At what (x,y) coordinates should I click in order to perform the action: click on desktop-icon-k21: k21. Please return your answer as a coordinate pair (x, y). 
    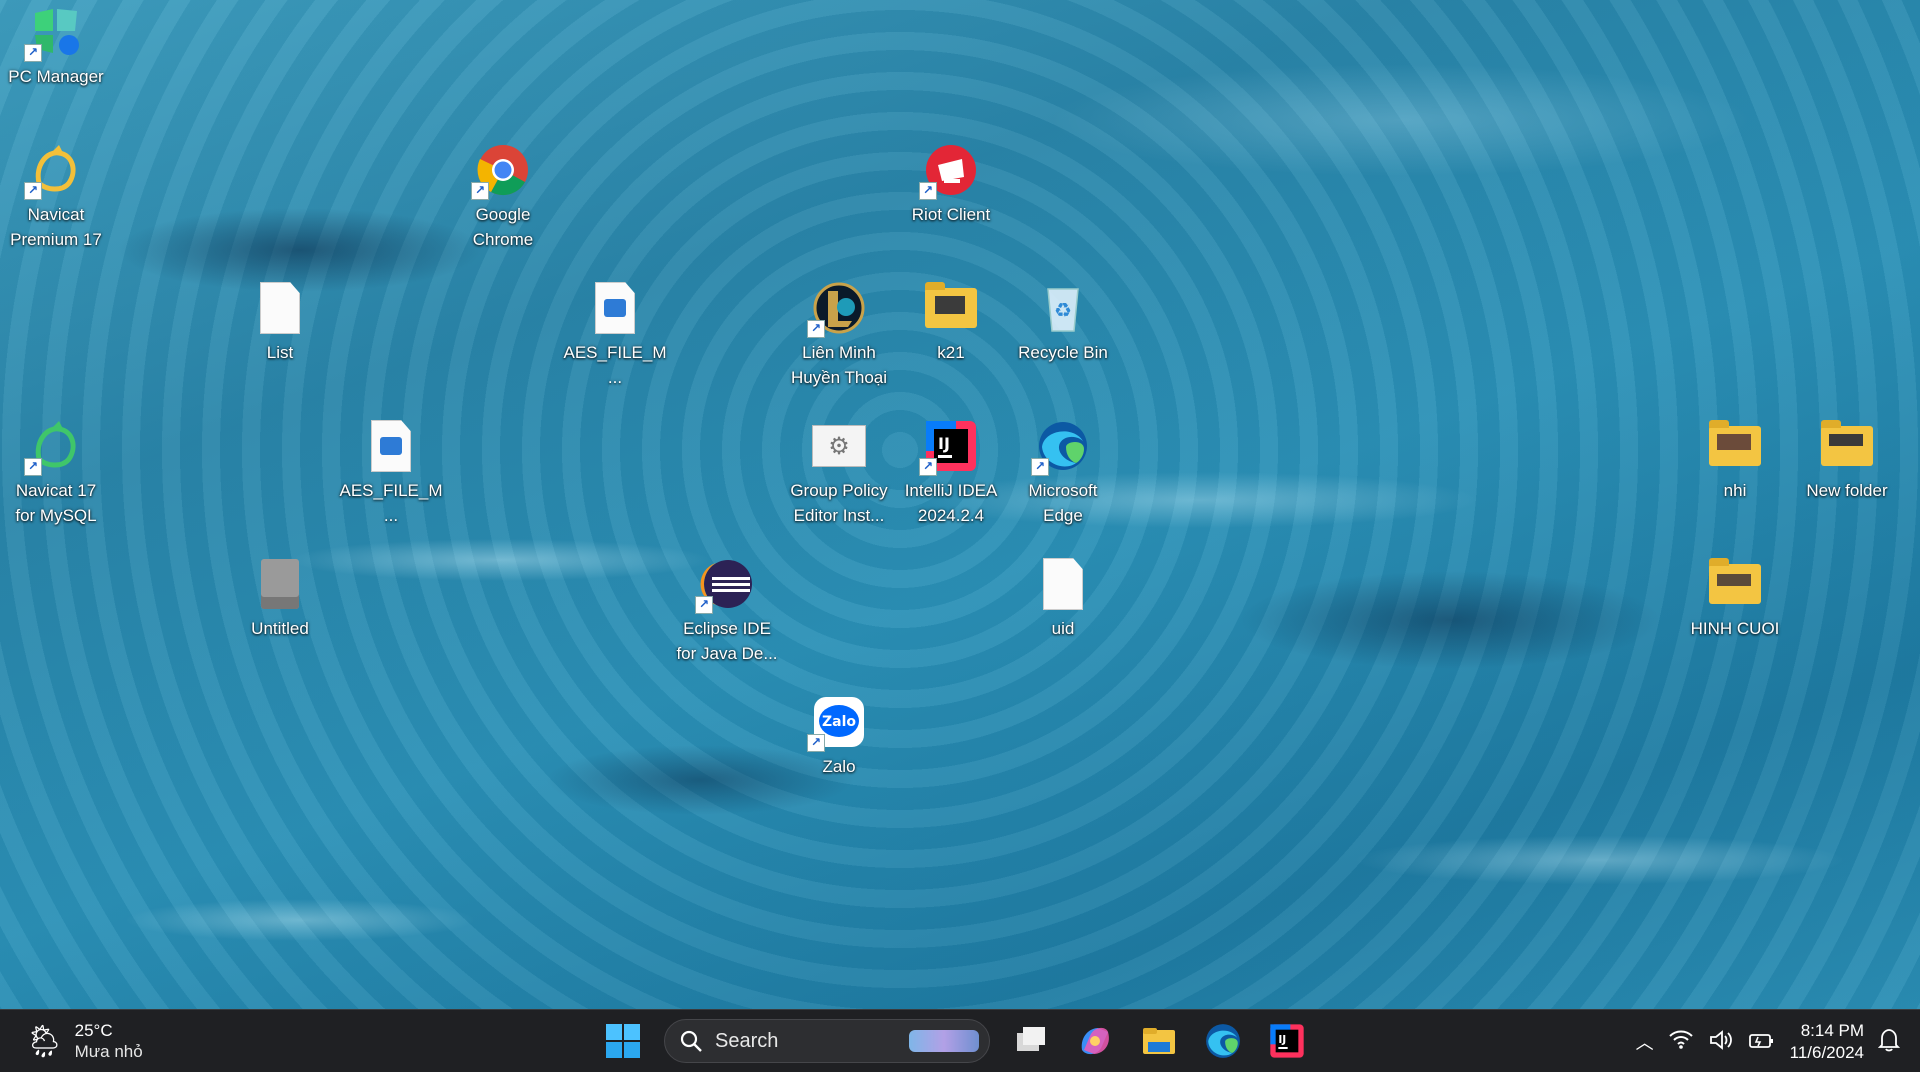
    Looking at the image, I should click on (951, 322).